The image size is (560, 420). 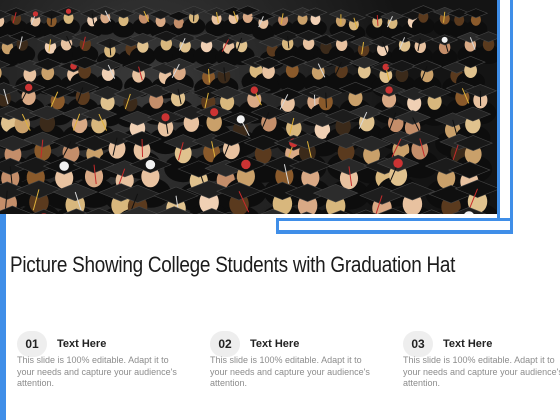 What do you see at coordinates (32, 344) in the screenshot?
I see `step-number-badge: 01` at bounding box center [32, 344].